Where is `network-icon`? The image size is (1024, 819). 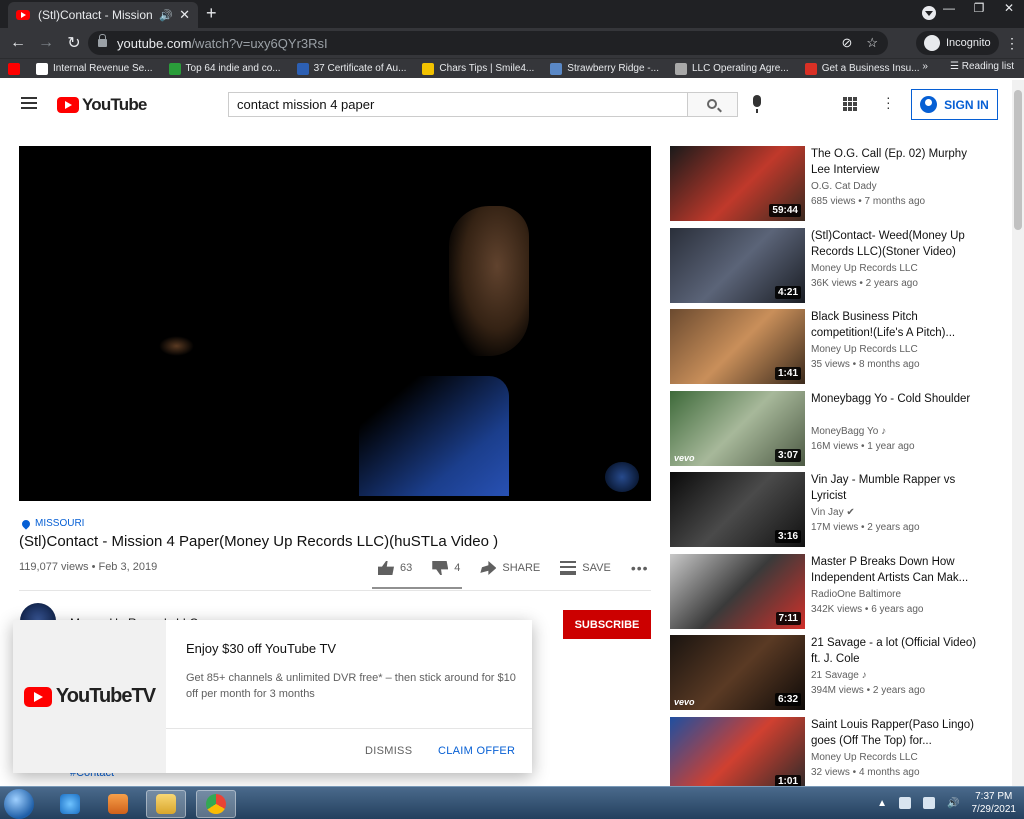 network-icon is located at coordinates (929, 803).